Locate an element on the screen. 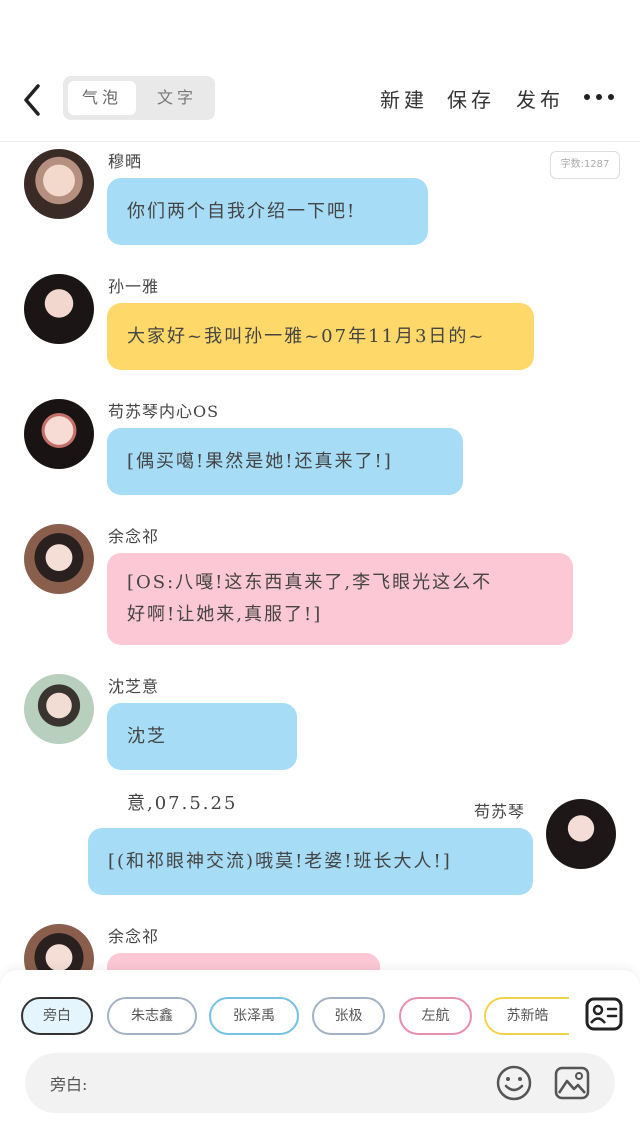 The image size is (640, 1138). image-icon is located at coordinates (572, 1083).